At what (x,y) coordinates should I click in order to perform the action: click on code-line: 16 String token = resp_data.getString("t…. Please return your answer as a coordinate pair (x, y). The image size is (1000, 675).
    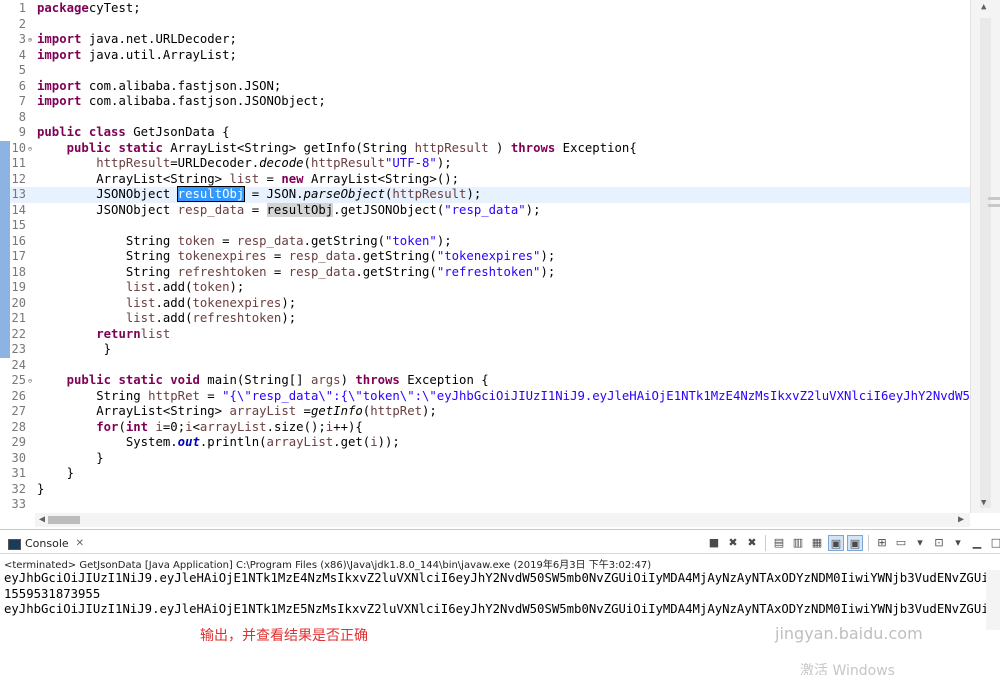
    Looking at the image, I should click on (485, 241).